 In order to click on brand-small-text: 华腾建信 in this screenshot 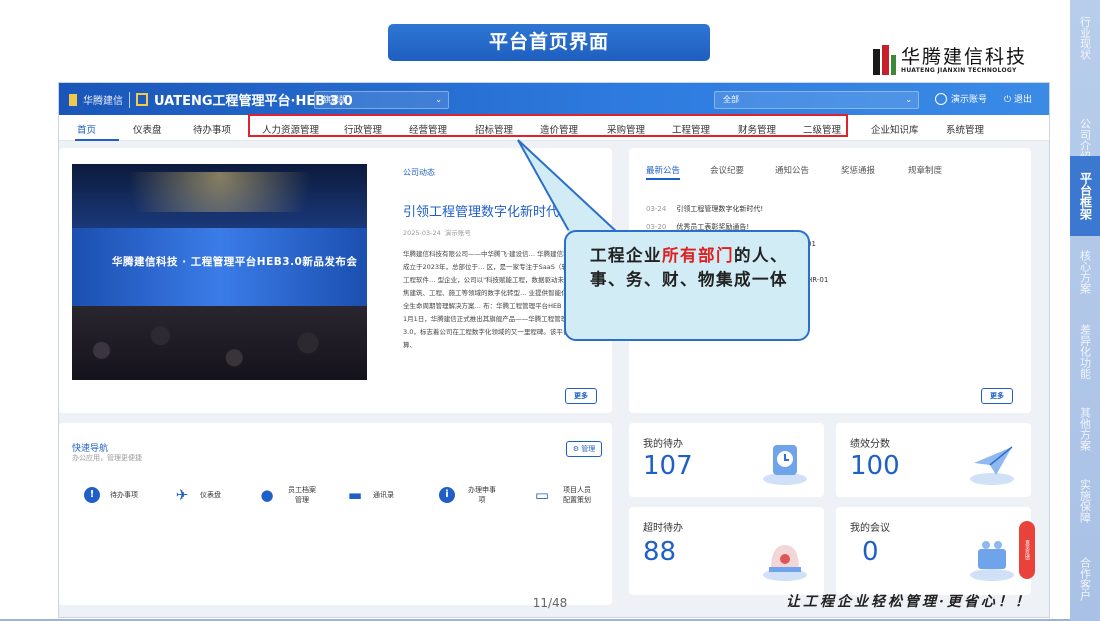, I will do `click(103, 101)`.